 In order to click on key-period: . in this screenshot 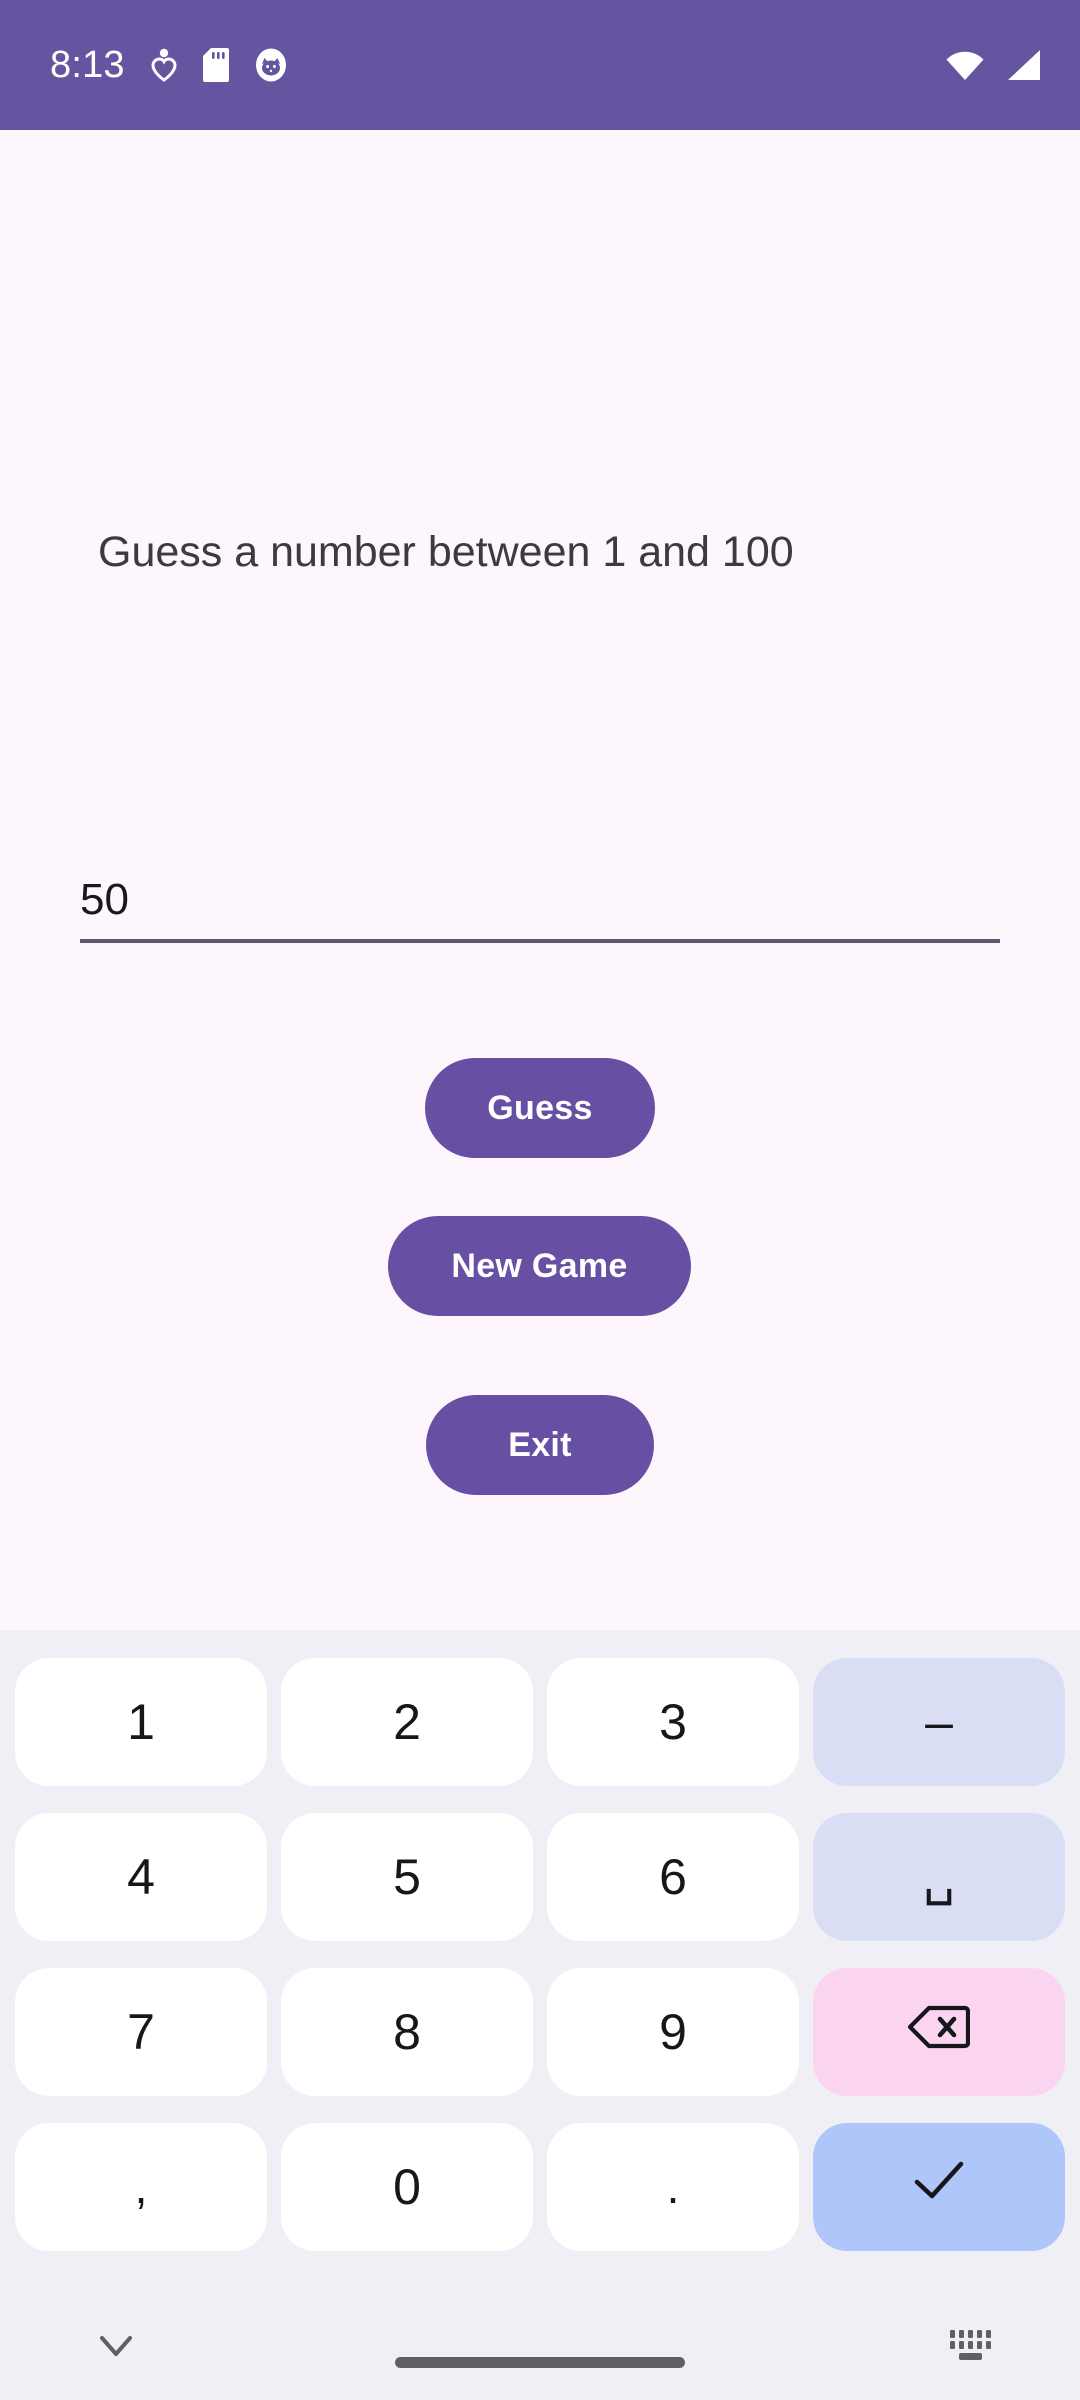, I will do `click(673, 2186)`.